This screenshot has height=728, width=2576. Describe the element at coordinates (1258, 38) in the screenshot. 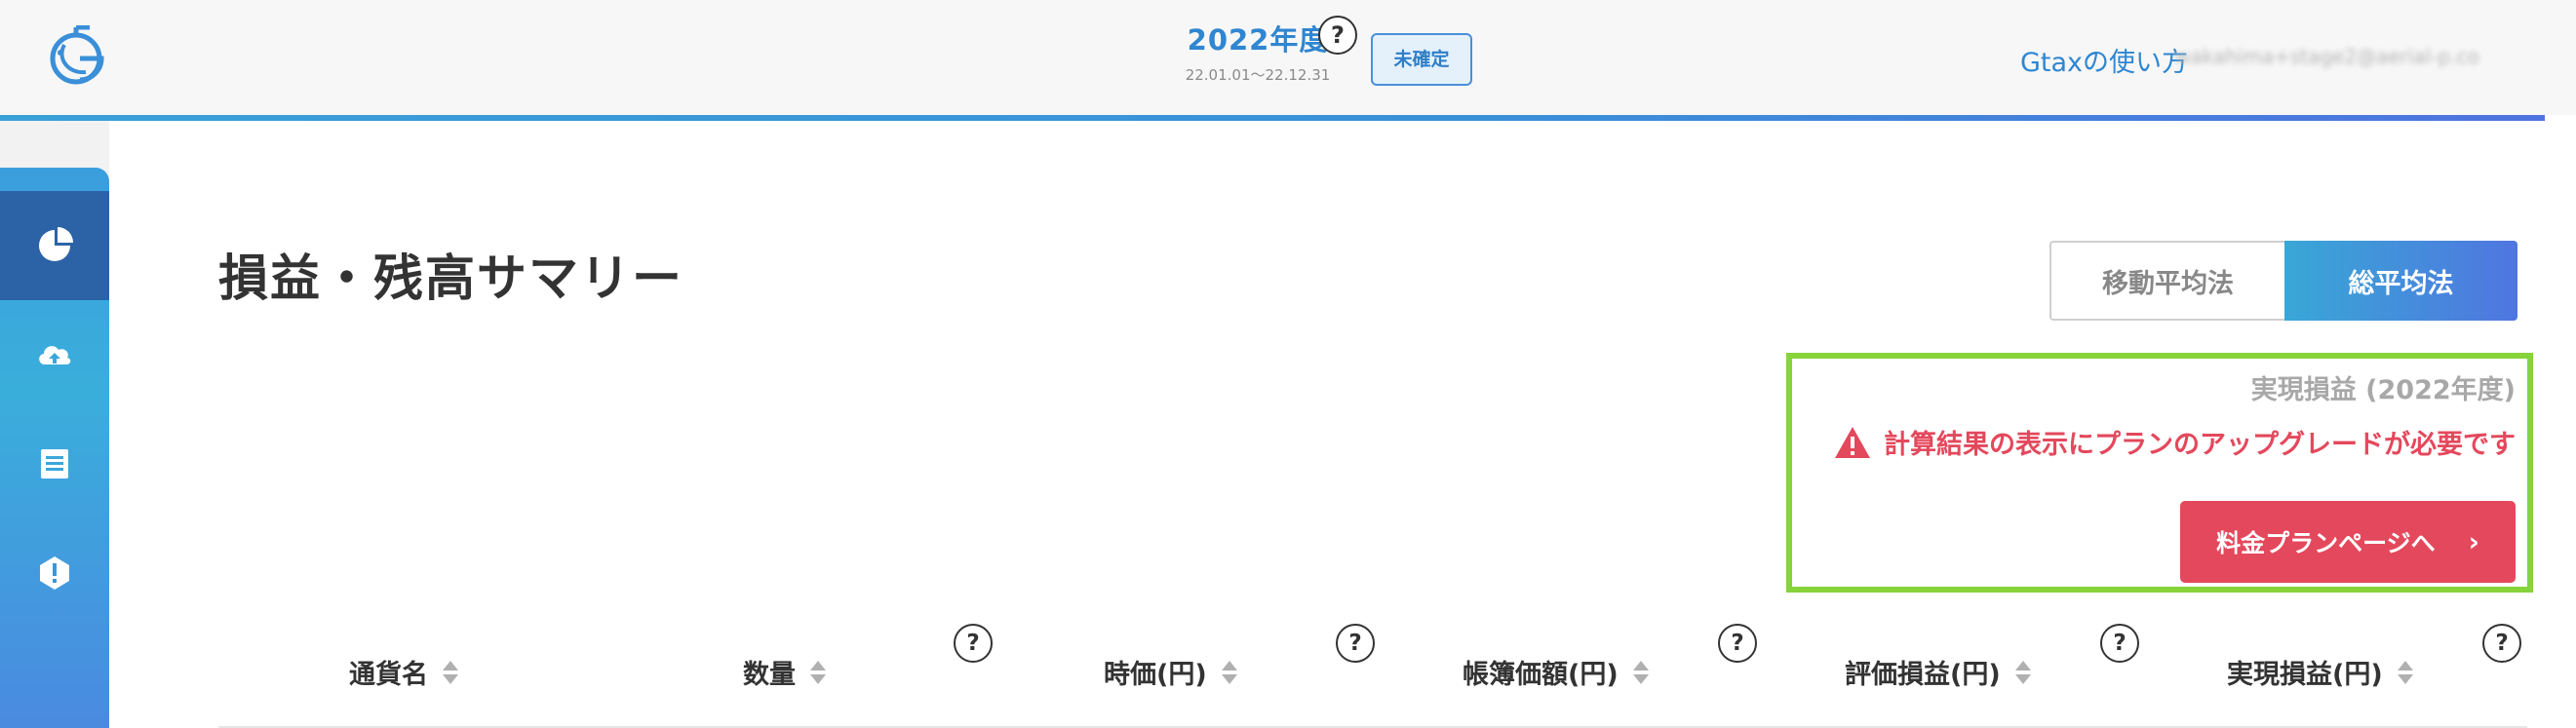

I see `fiscal-year-label: 2022年度` at that location.